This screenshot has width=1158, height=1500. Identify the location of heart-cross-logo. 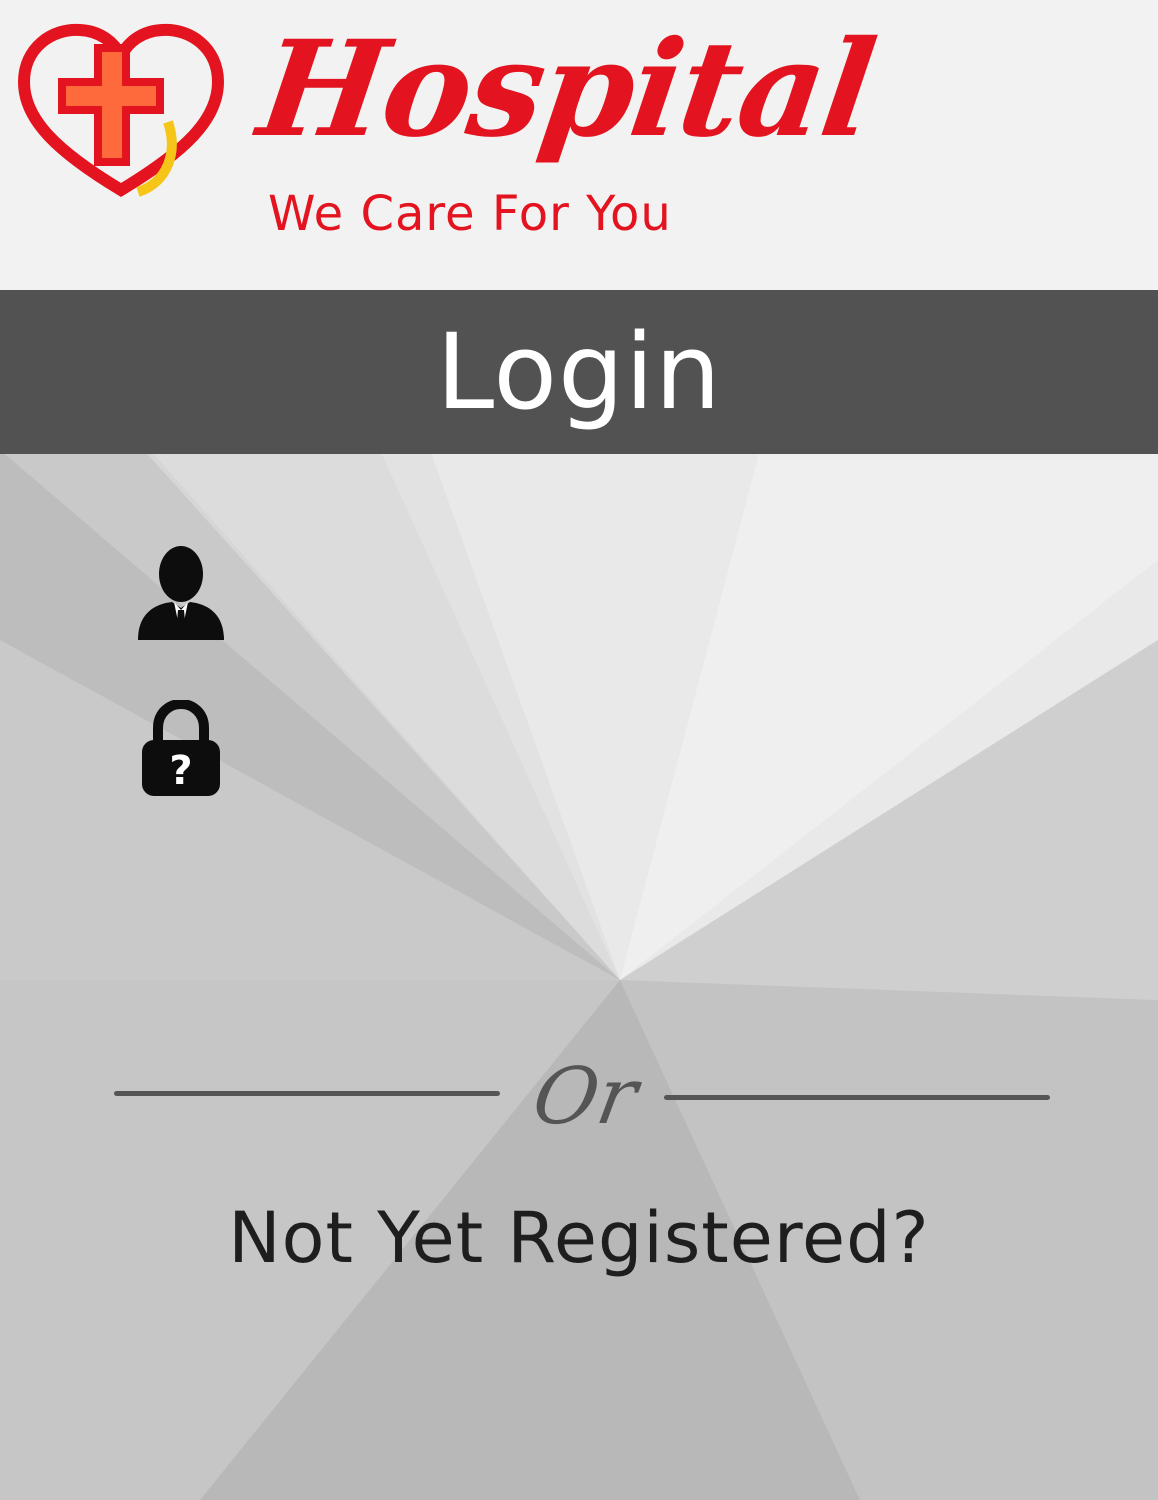
(121, 110).